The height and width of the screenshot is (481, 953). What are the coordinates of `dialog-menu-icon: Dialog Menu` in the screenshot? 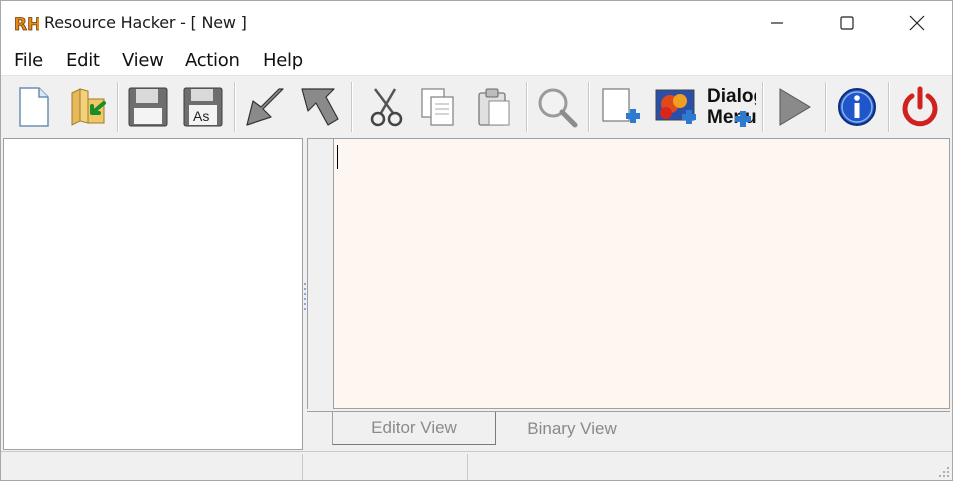 It's located at (731, 107).